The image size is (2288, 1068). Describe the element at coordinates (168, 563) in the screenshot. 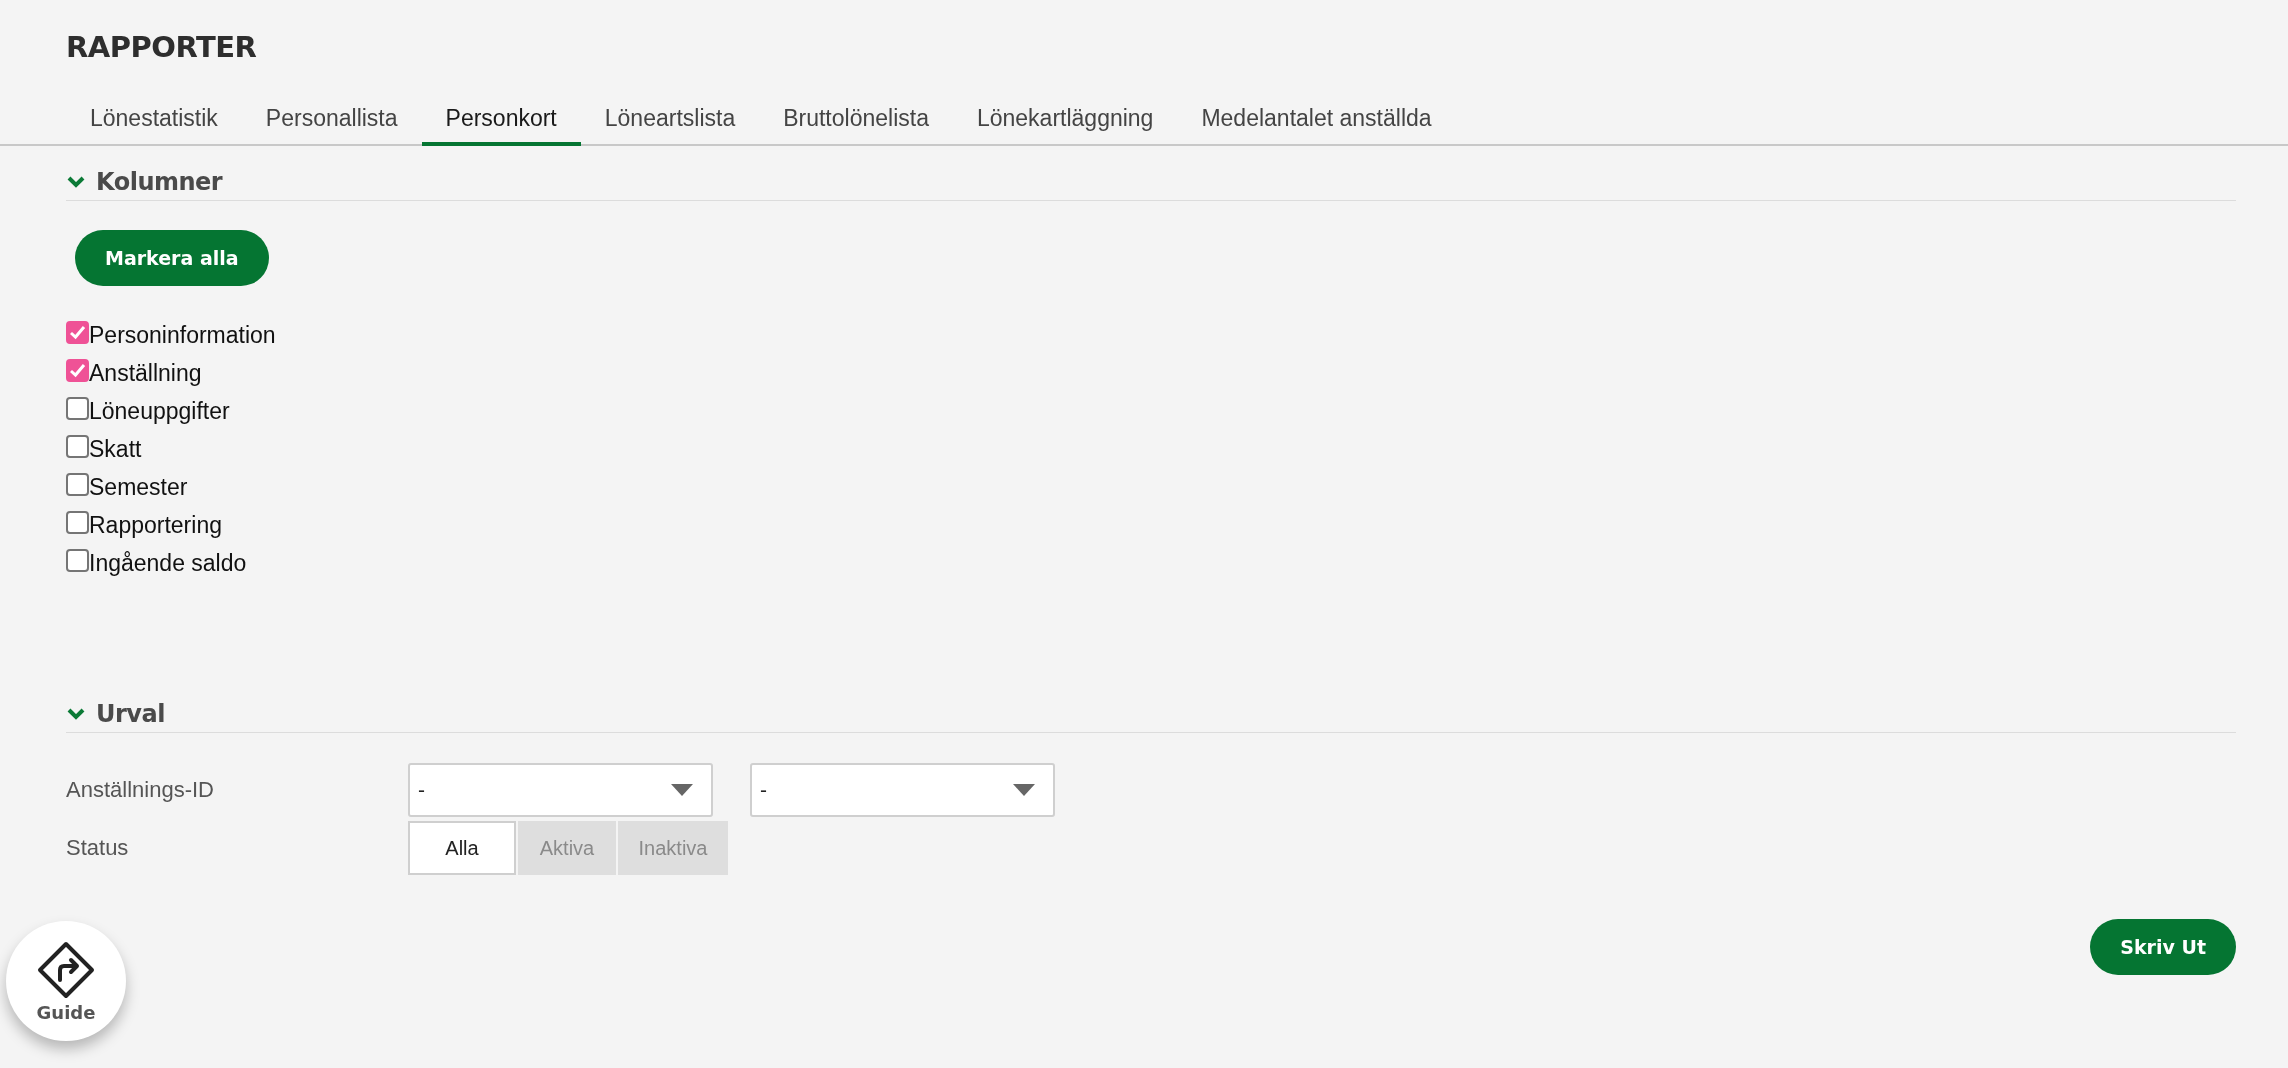

I see `checkbox-label: Ingående saldo` at that location.